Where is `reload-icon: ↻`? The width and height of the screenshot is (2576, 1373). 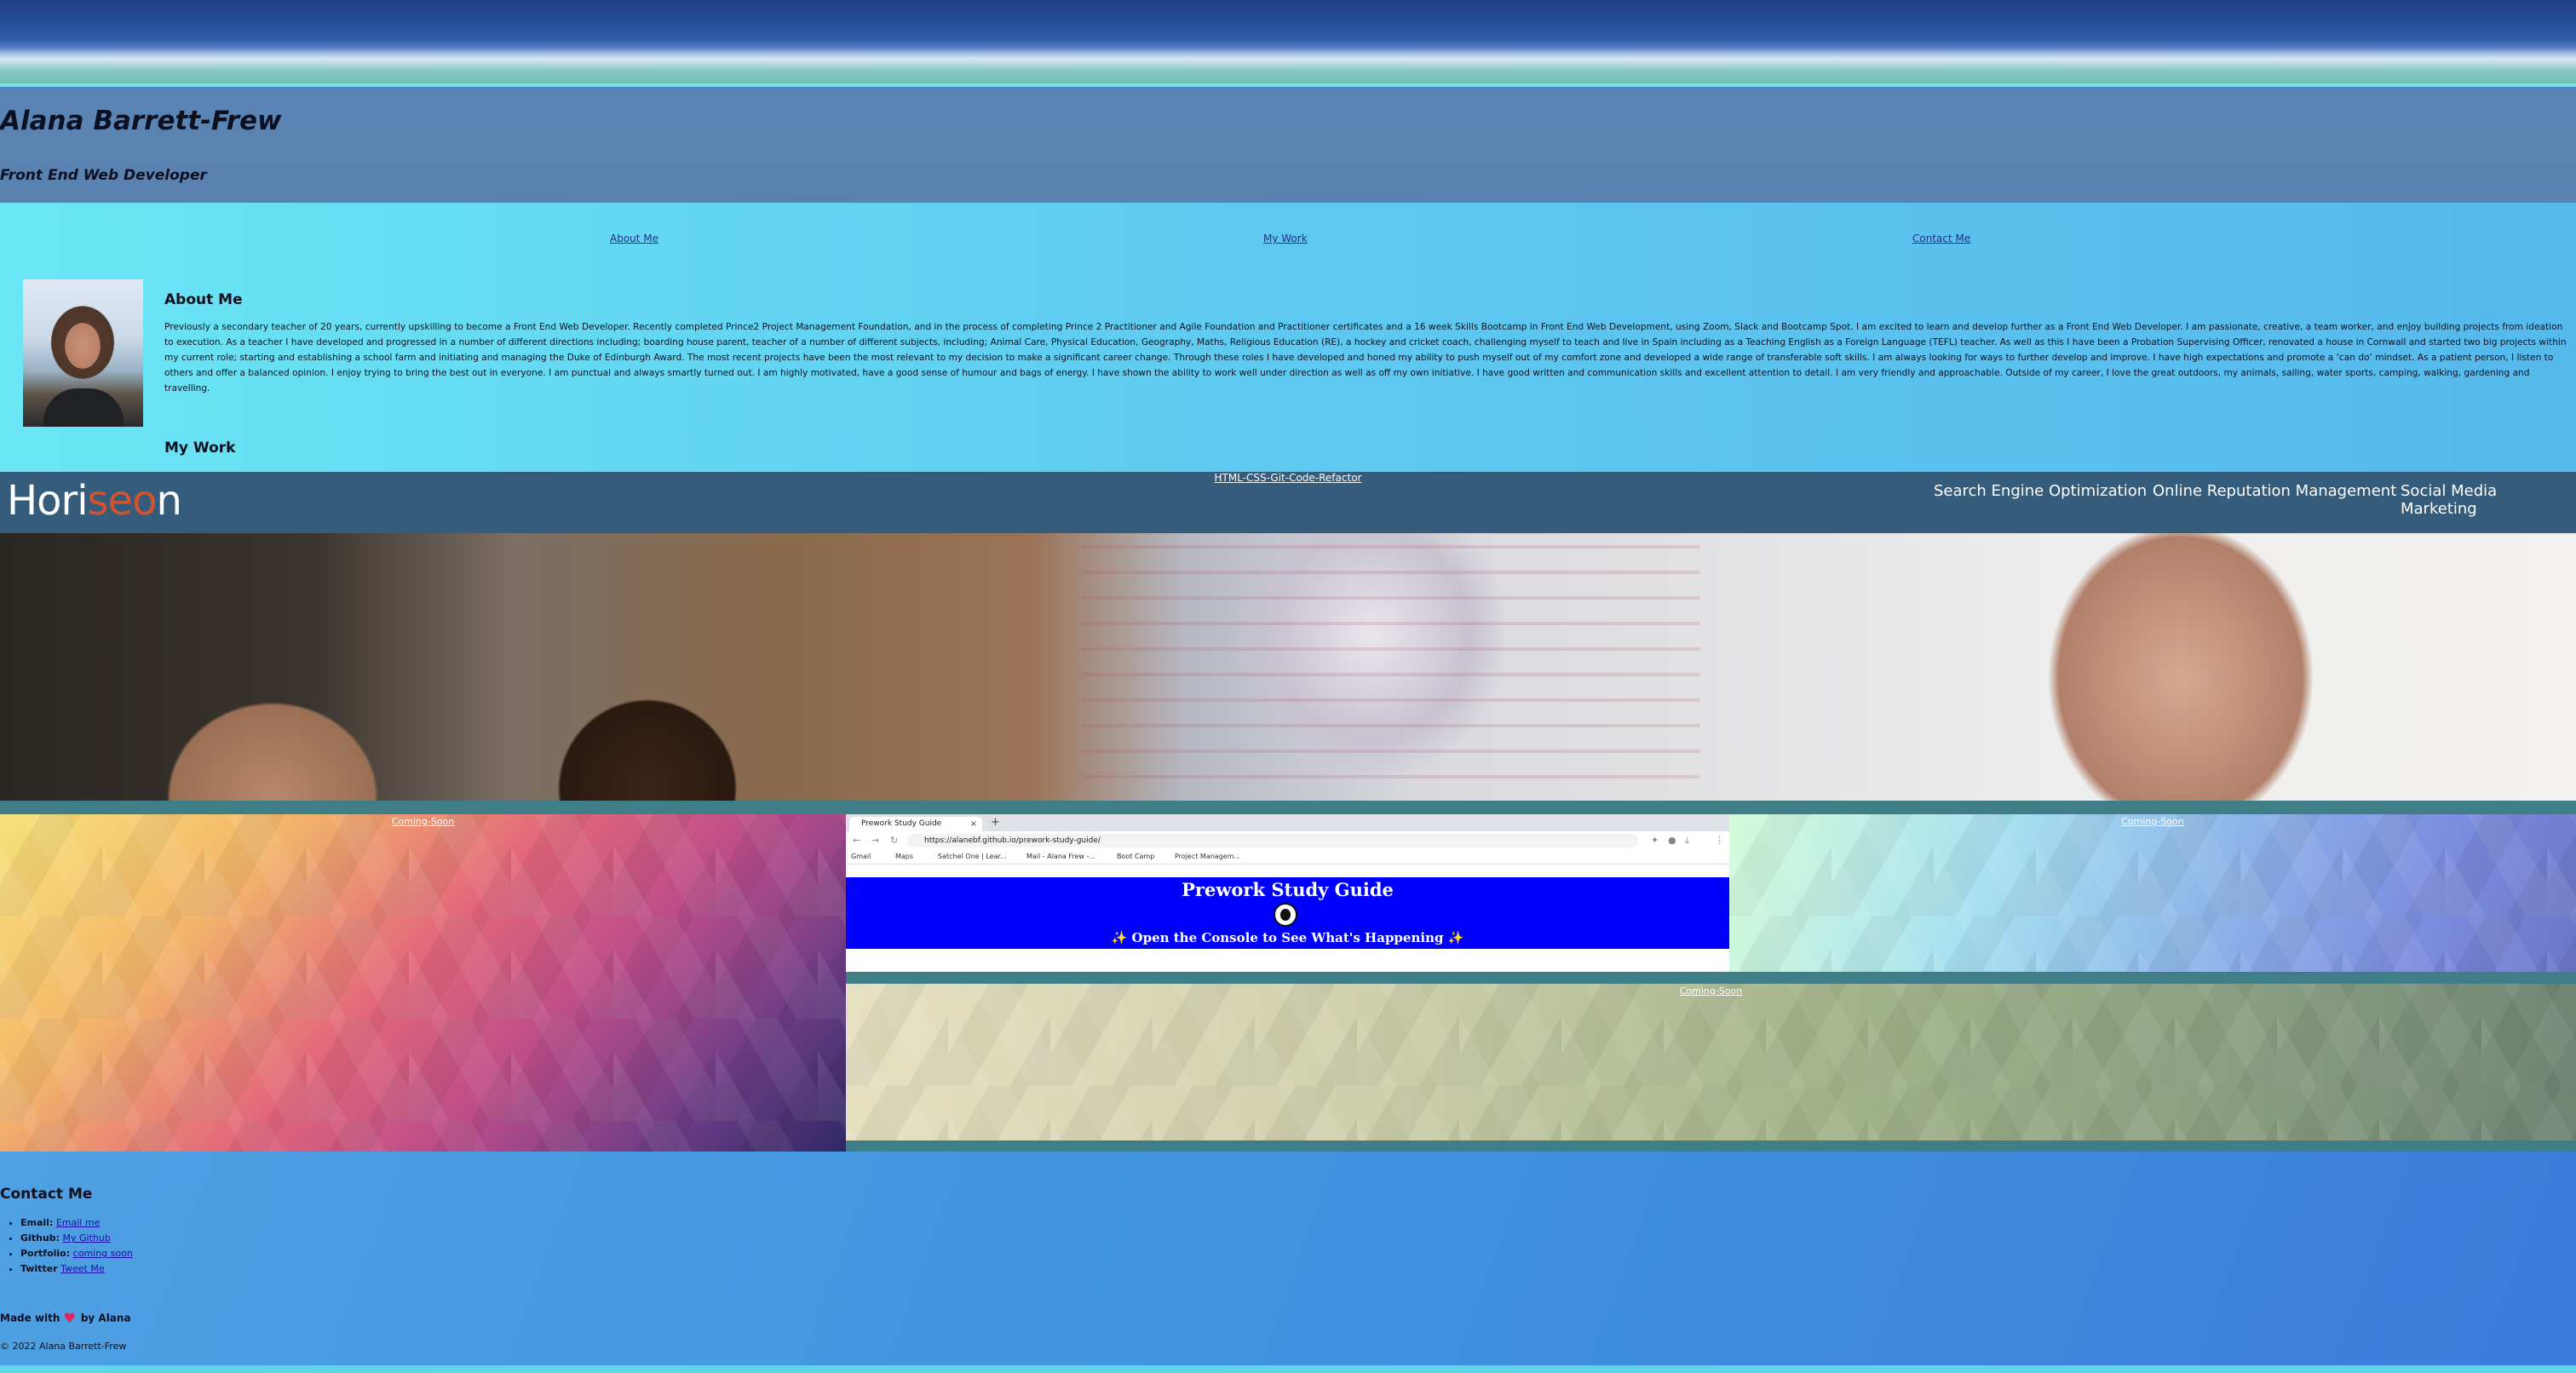
reload-icon: ↻ is located at coordinates (895, 840).